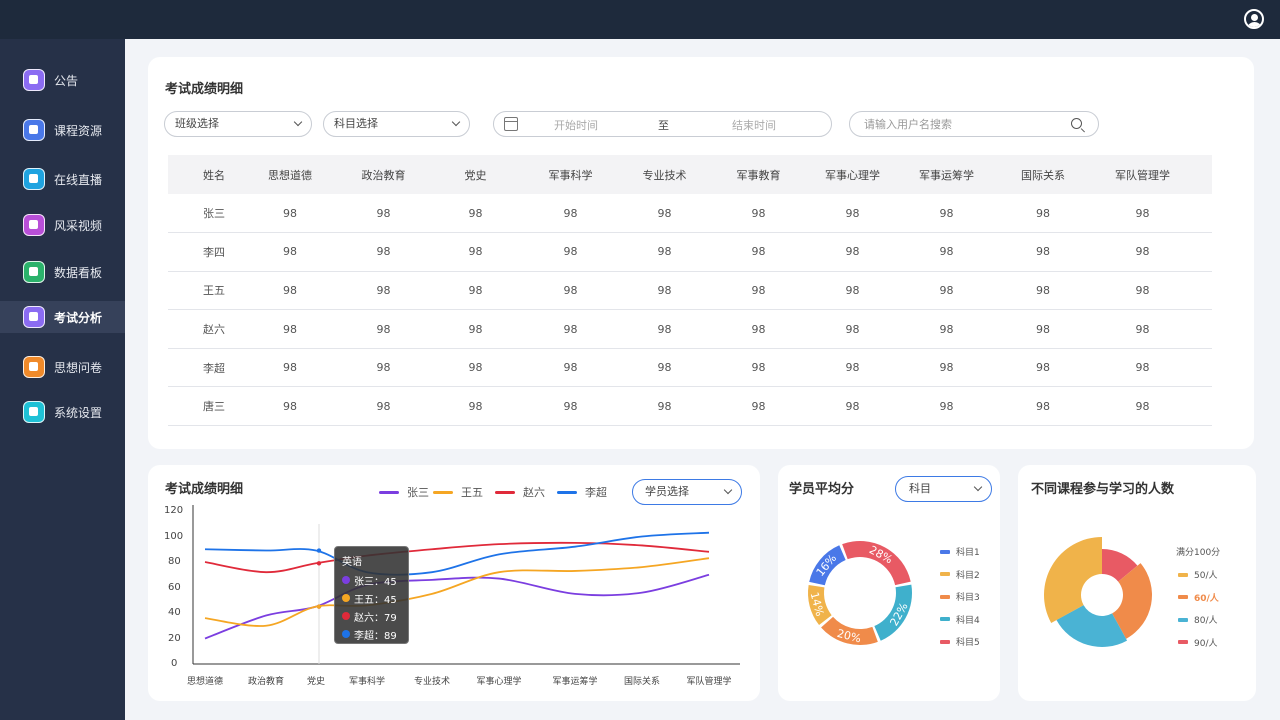  I want to click on x-tick-label: 专业技术, so click(432, 682).